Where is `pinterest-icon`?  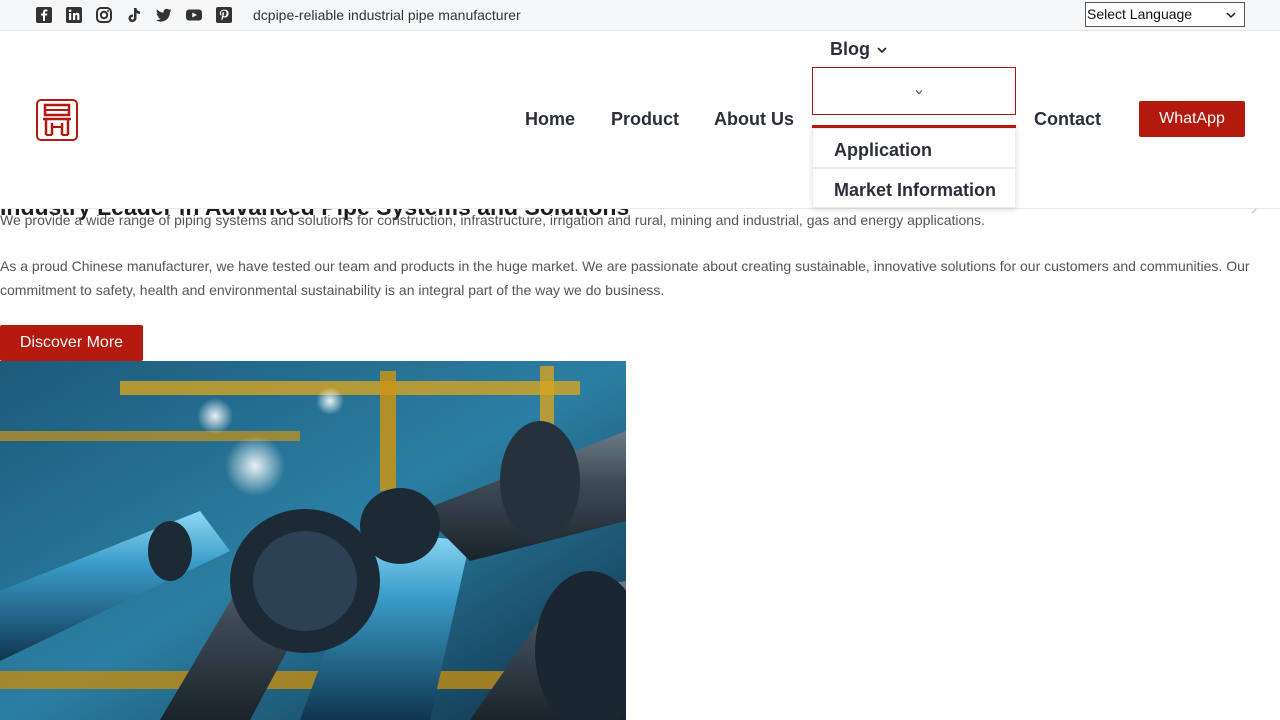 pinterest-icon is located at coordinates (224, 15).